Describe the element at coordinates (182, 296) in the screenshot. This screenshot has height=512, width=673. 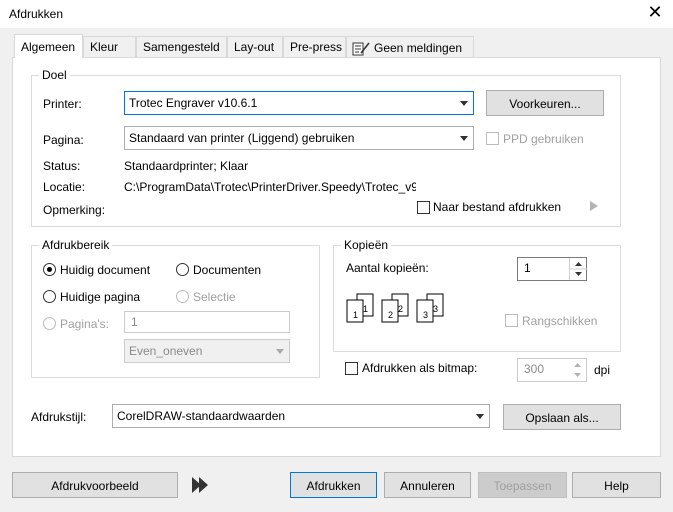
I see `selectie-radio` at that location.